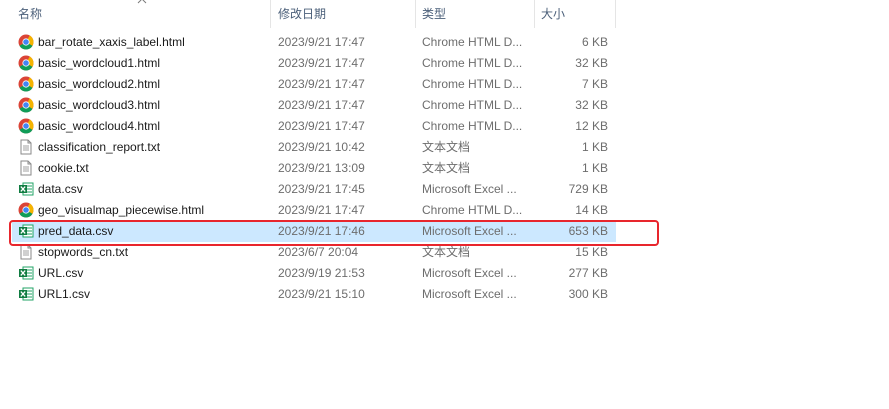 The image size is (889, 409). I want to click on file-name: bar_rotate_xaxis_label.html, so click(111, 42).